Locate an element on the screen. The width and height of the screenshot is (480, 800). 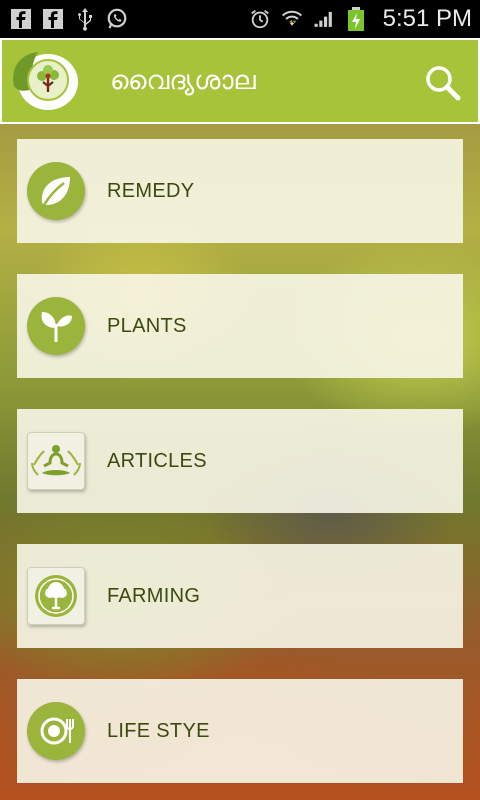
menu-item-farming: FARMING is located at coordinates (240, 596).